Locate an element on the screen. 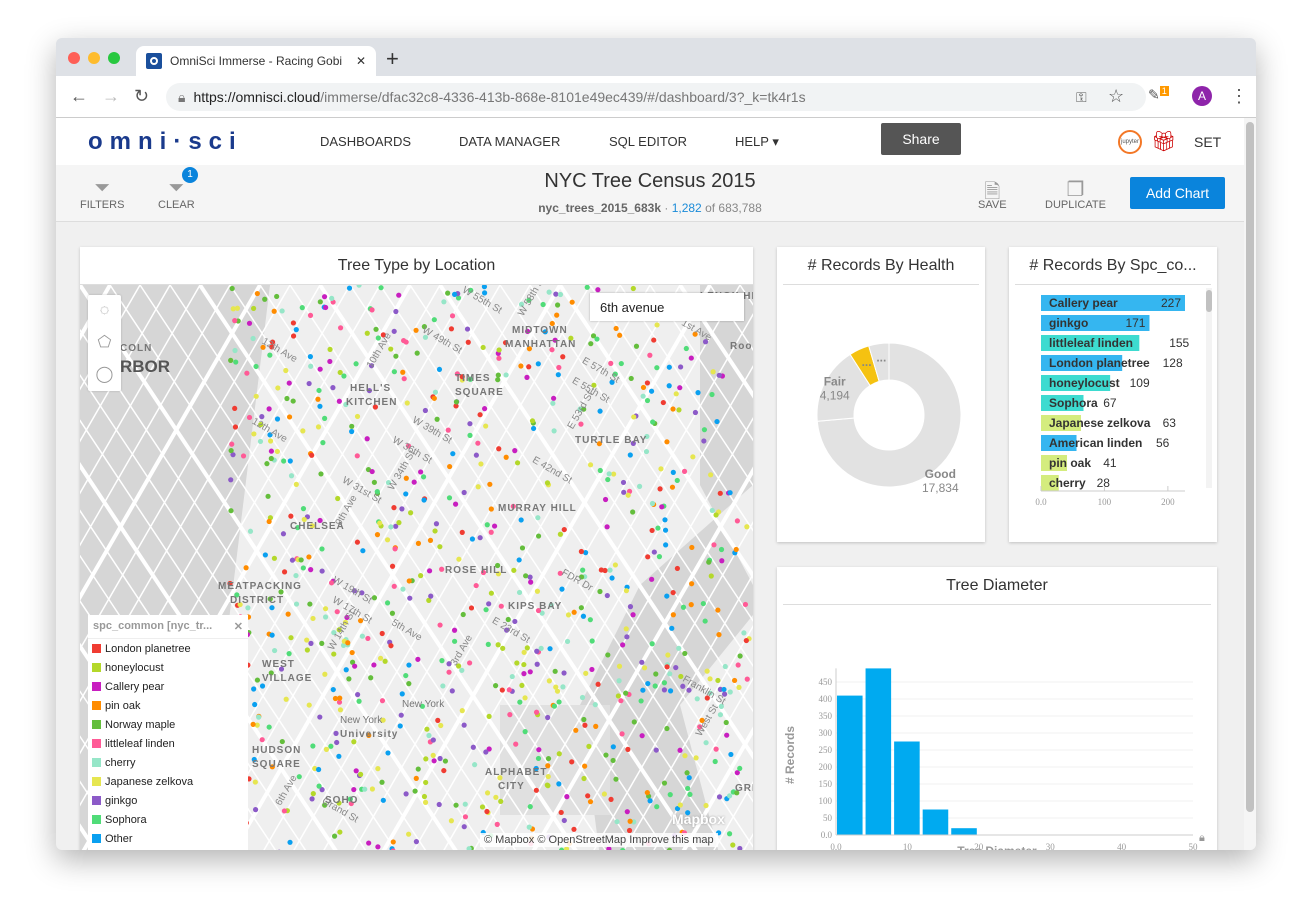 The image size is (1312, 924). legend-item: pin oak is located at coordinates (168, 705).